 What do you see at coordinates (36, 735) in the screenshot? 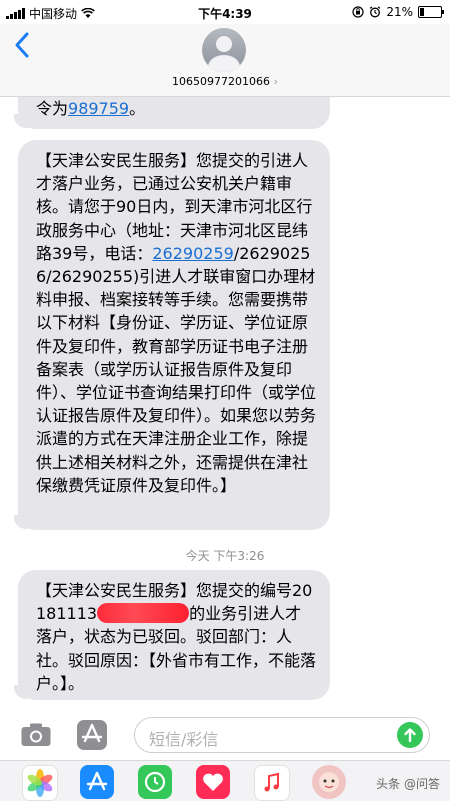
I see `camera-icon` at bounding box center [36, 735].